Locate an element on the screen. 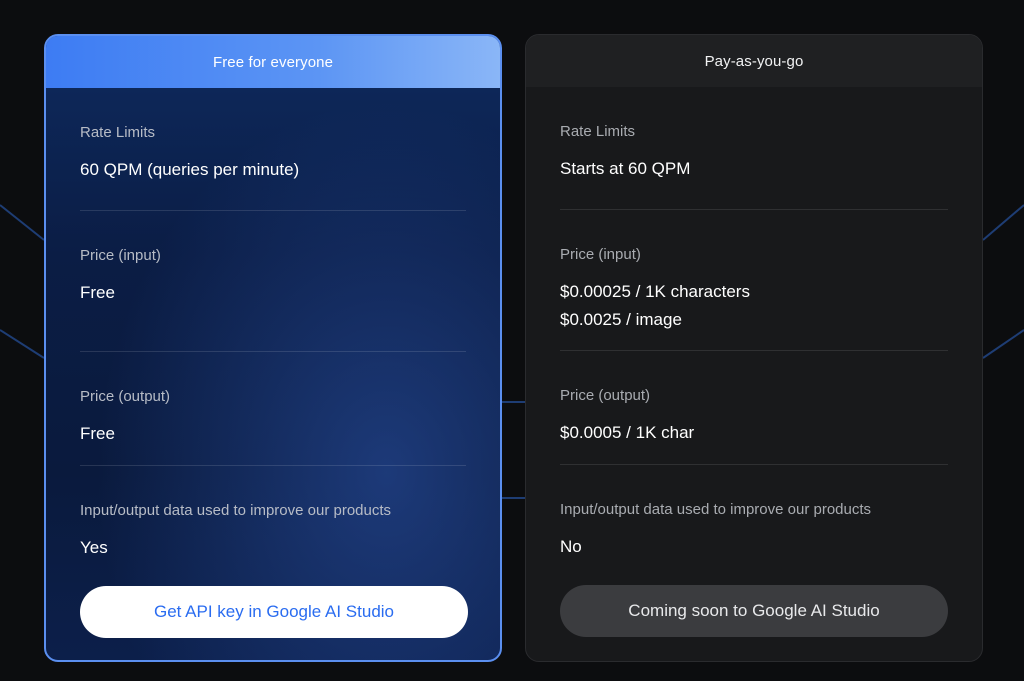 This screenshot has height=681, width=1024. price-output-value: $0.0005 / 1K char is located at coordinates (627, 432).